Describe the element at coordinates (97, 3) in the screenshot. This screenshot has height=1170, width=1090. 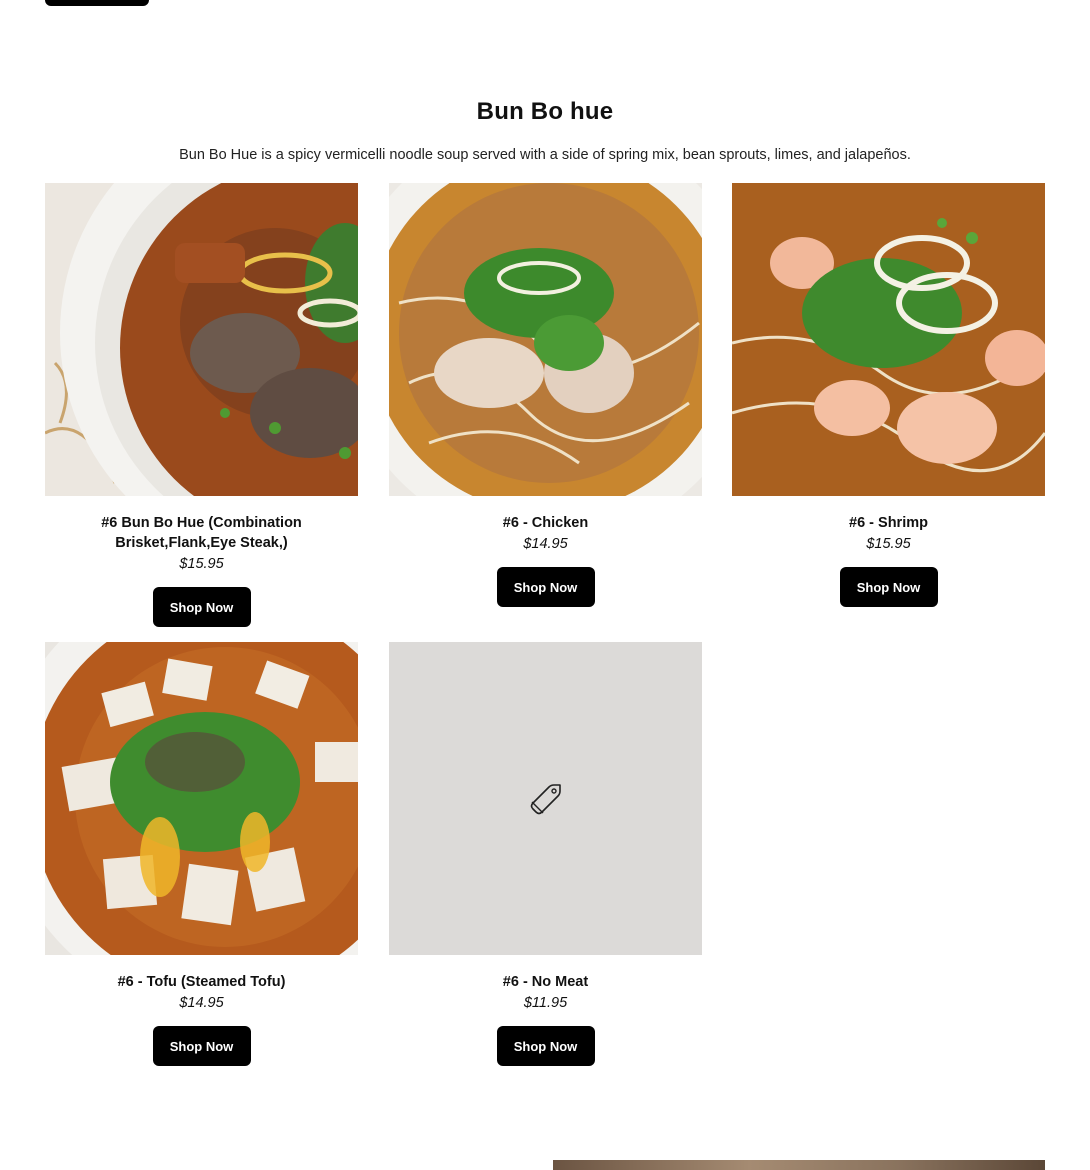
I see `previous-section-button` at that location.